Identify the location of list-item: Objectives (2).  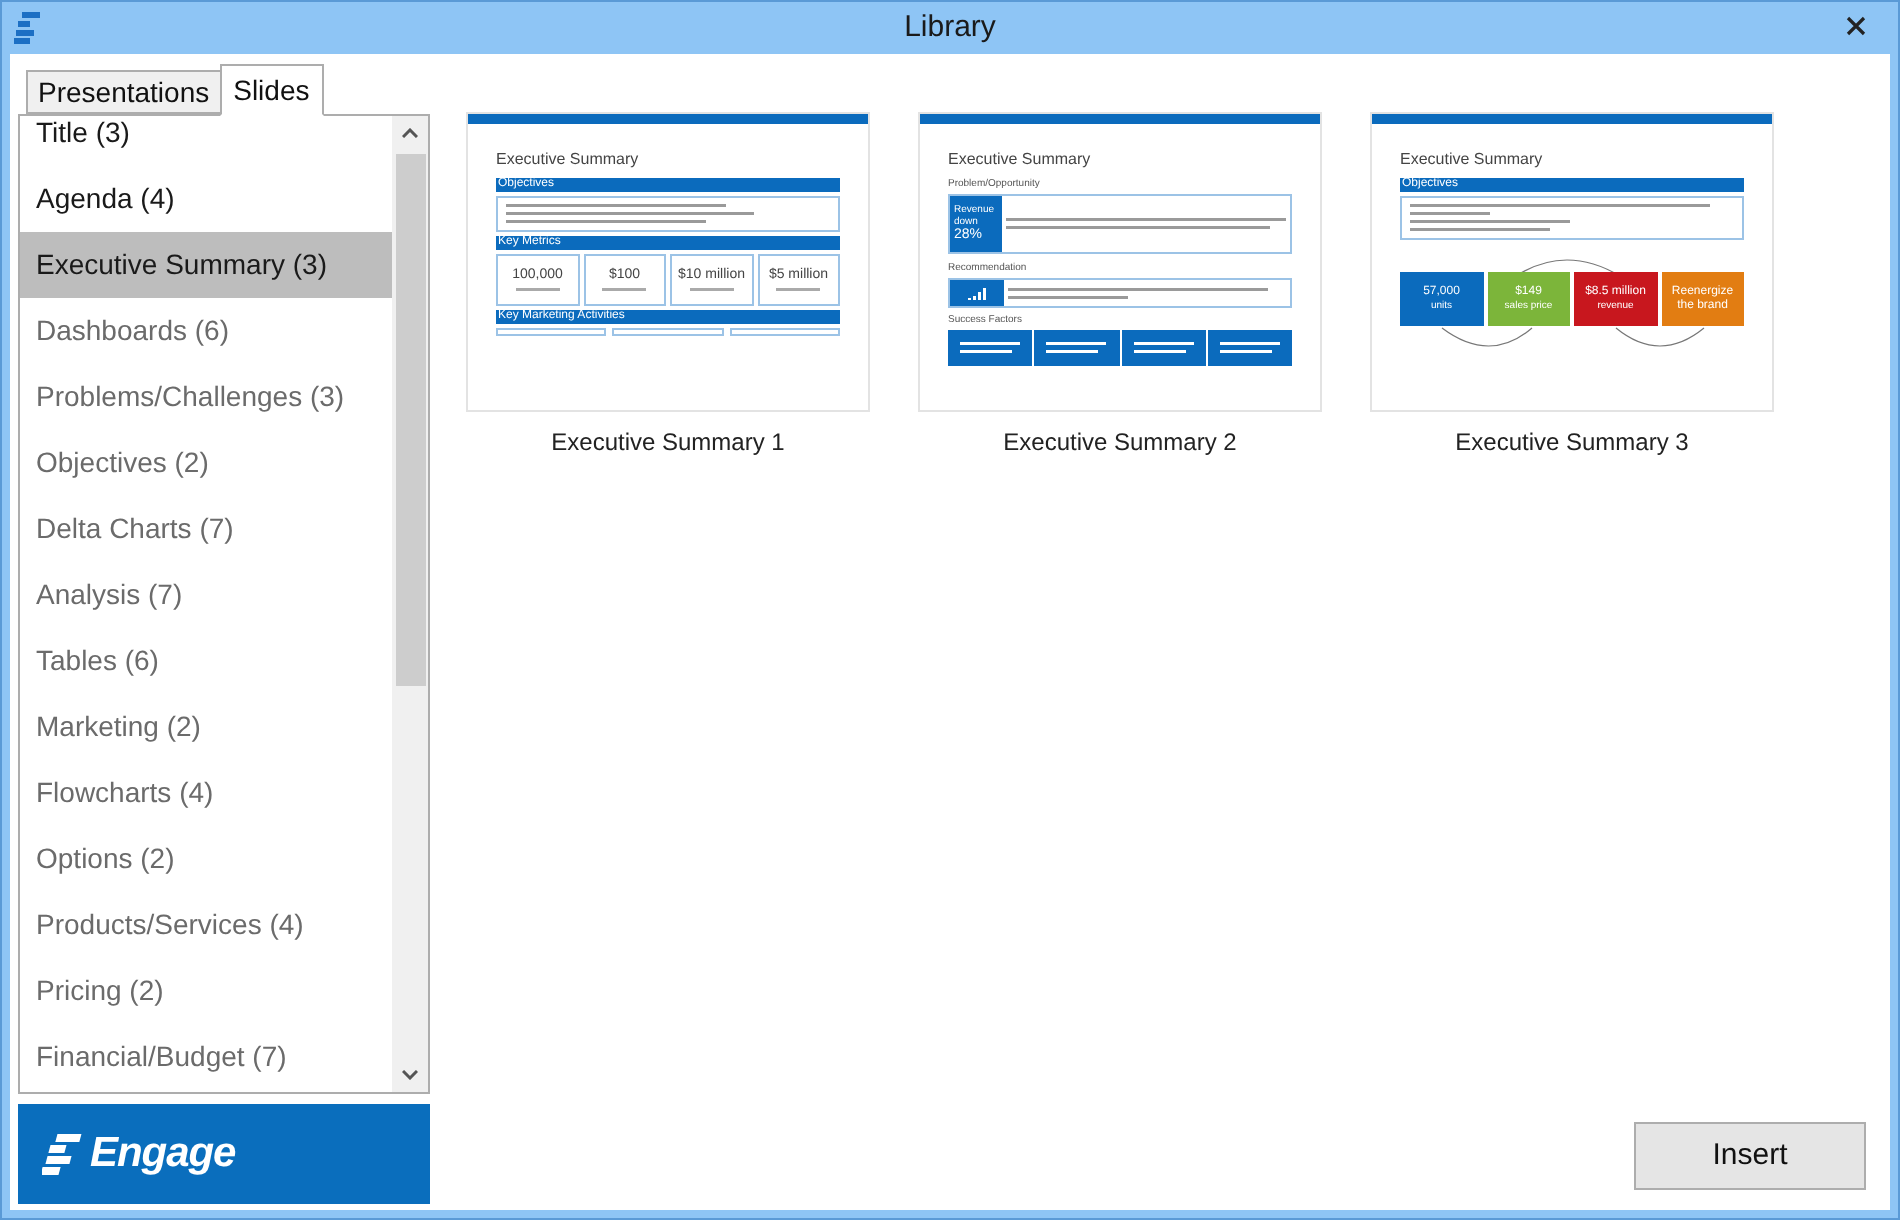
(206, 463).